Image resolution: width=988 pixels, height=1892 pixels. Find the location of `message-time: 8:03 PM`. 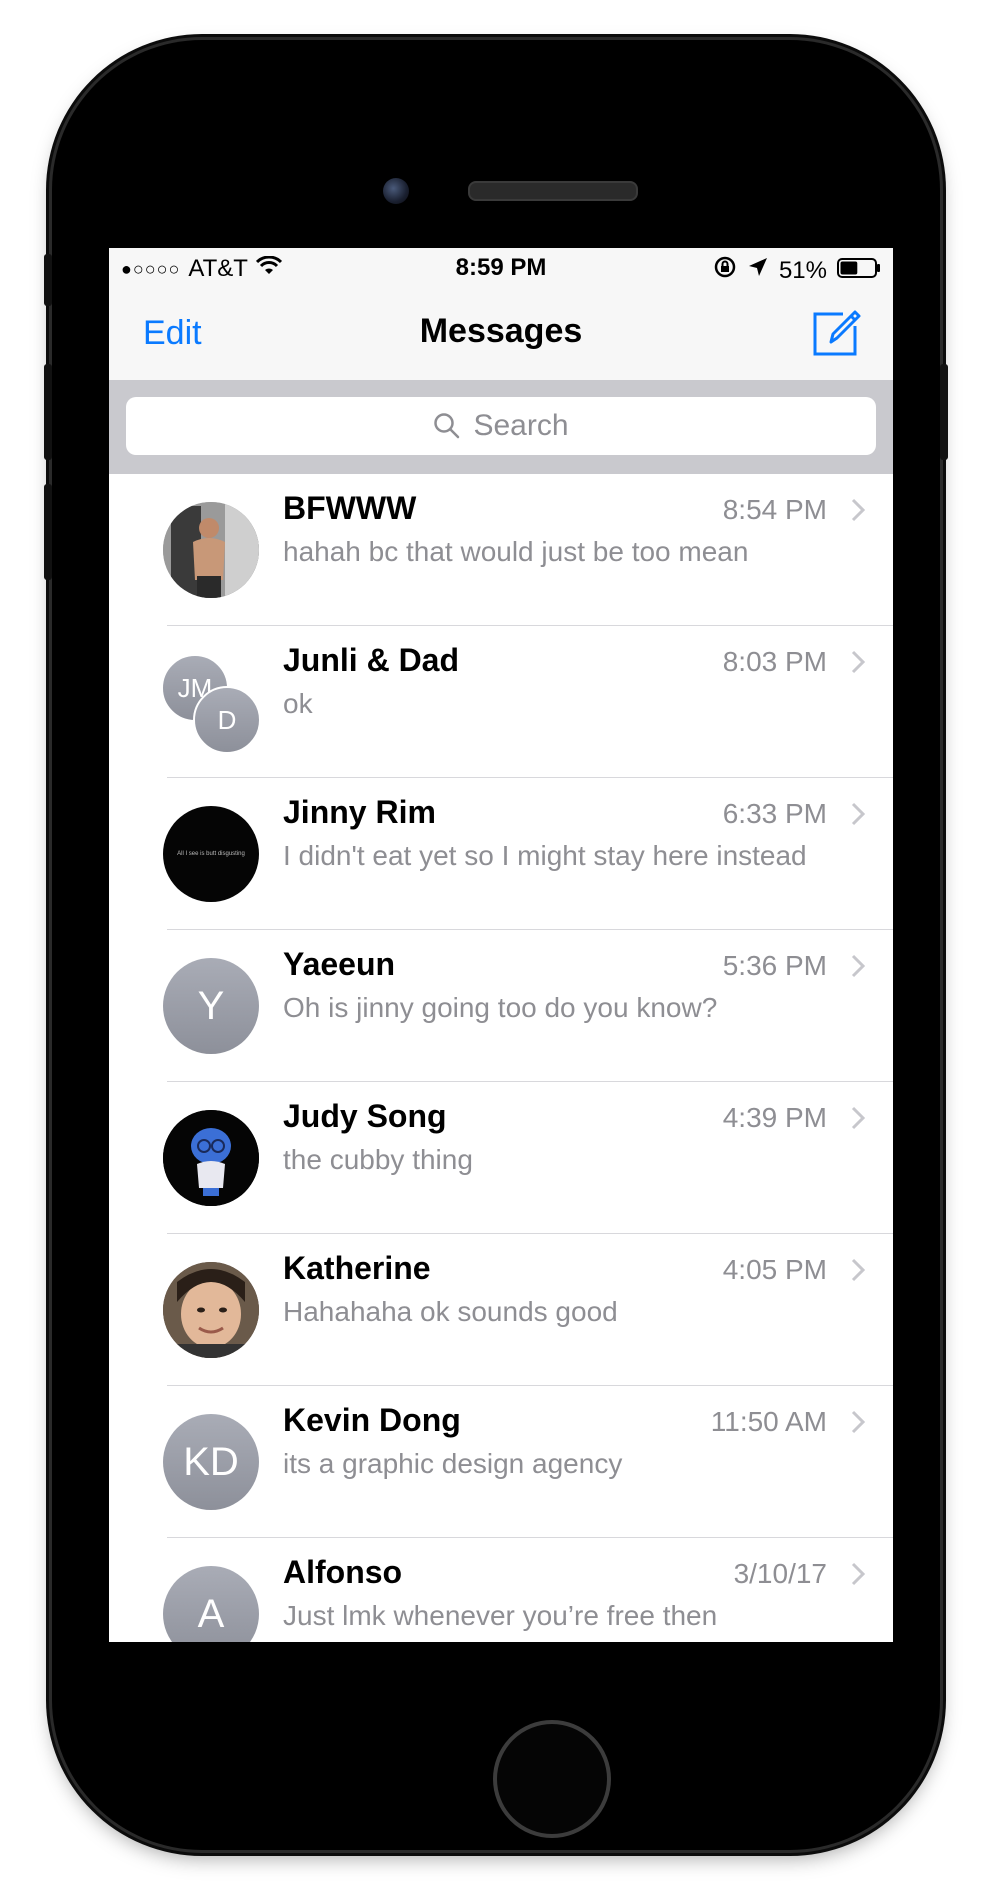

message-time: 8:03 PM is located at coordinates (774, 661).